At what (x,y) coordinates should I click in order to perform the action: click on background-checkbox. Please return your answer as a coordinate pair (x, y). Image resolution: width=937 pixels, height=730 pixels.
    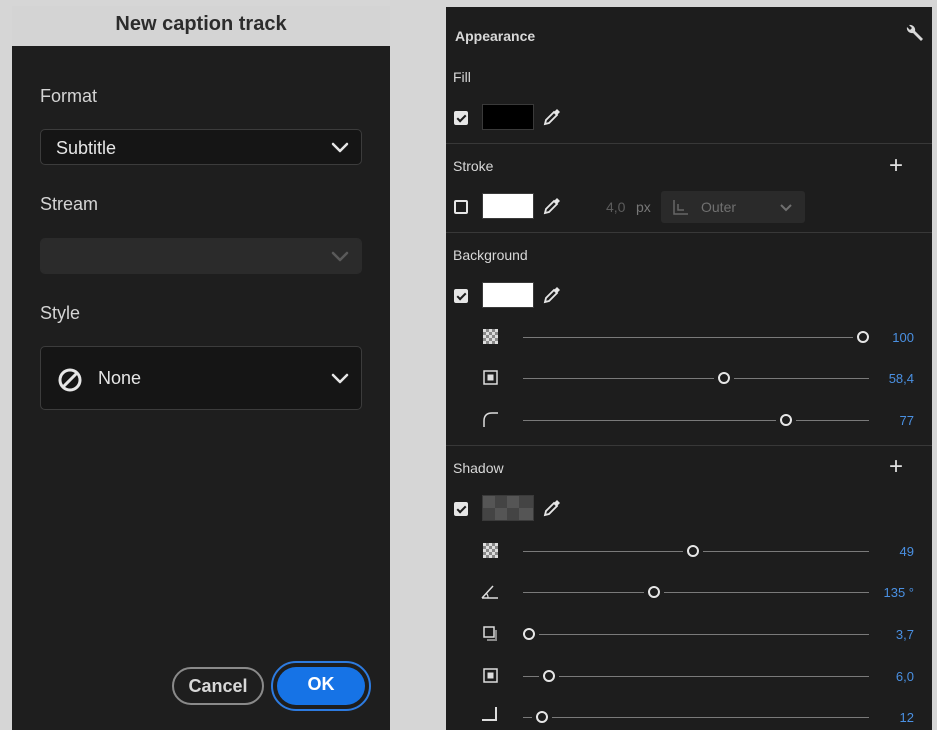
    Looking at the image, I should click on (461, 296).